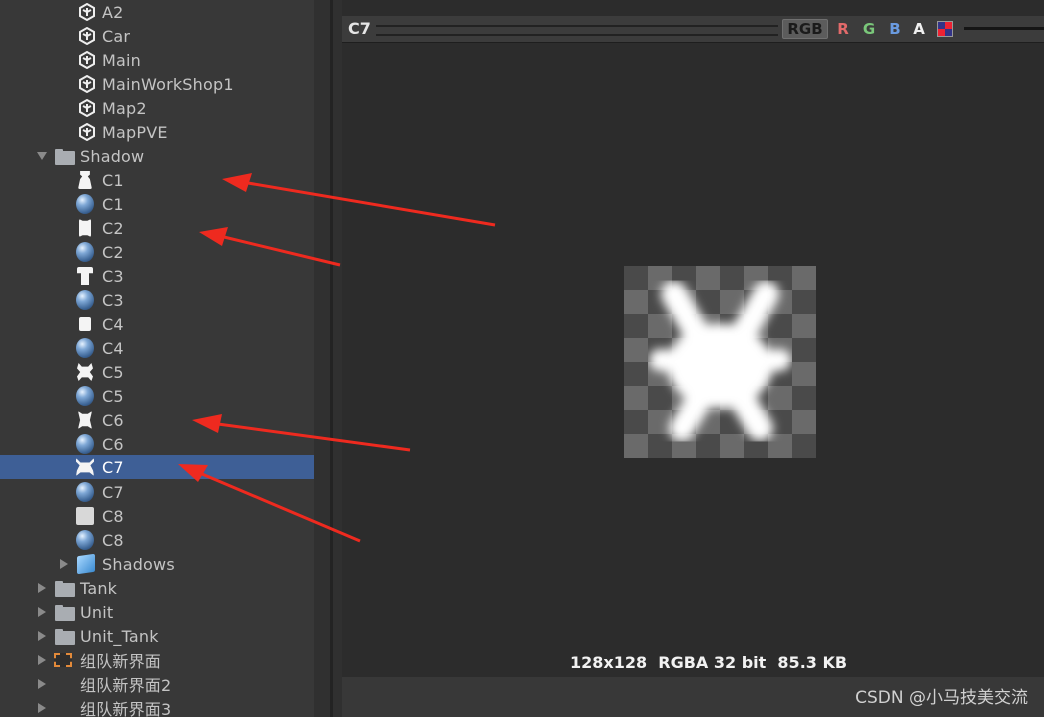  Describe the element at coordinates (126, 708) in the screenshot. I see `tree-item-label: 组队新界面3` at that location.